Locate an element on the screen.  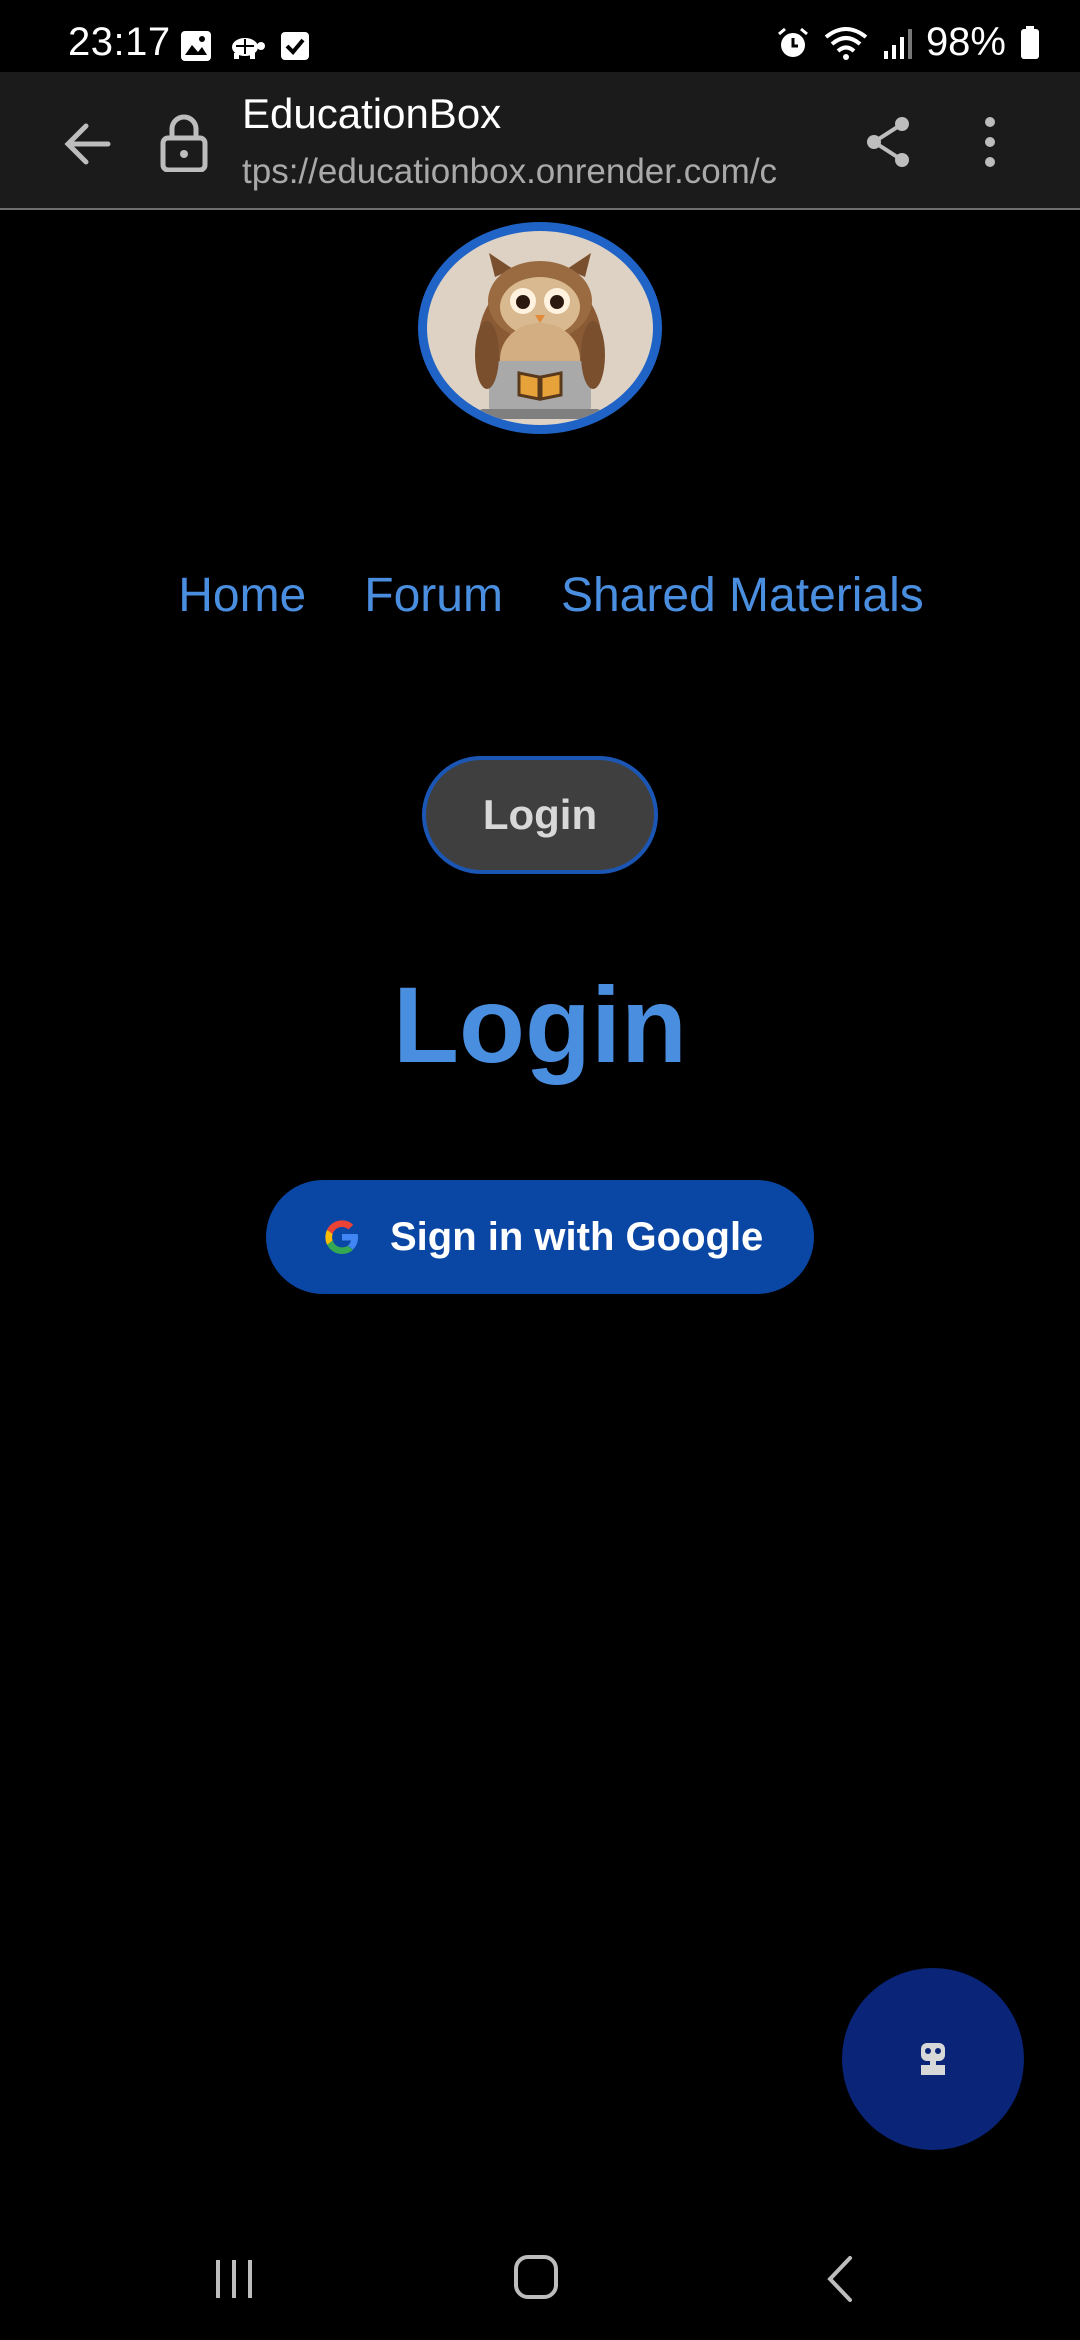
nav-shared-materials: Shared Materials is located at coordinates (742, 595).